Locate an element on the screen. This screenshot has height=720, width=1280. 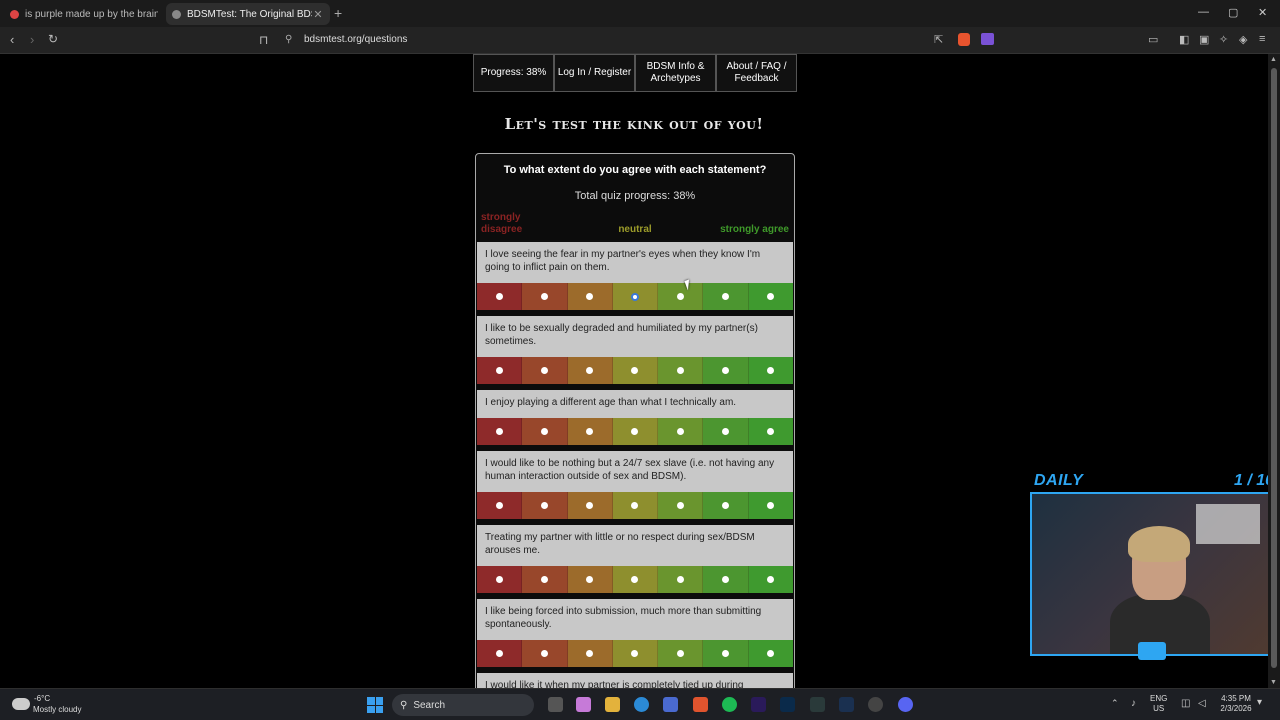
system-clock: 4:35 PM 2/3/2026 is located at coordinates (1236, 704).